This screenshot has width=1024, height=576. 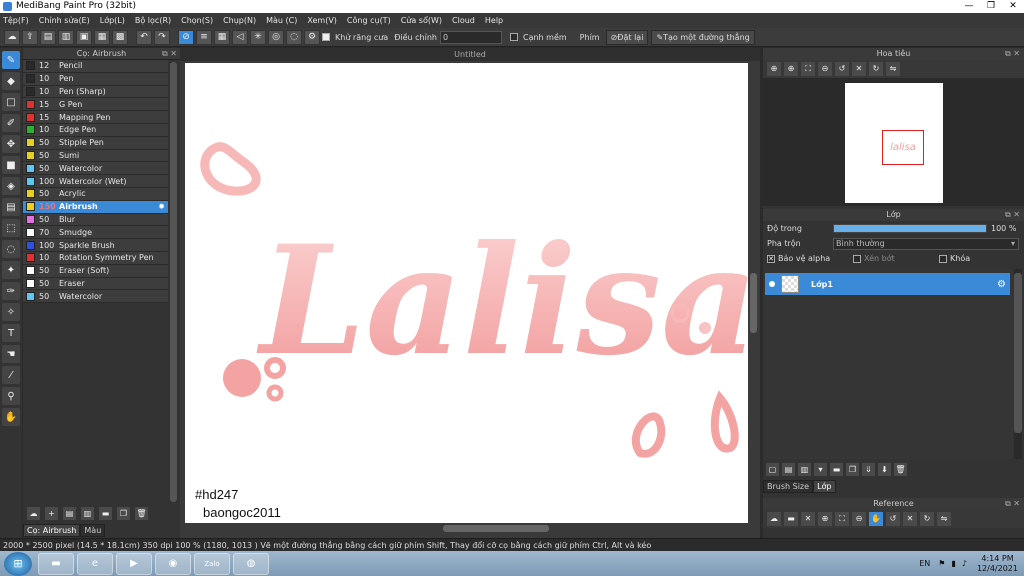 What do you see at coordinates (312, 37) in the screenshot?
I see `snap-settings-icon: ⚙` at bounding box center [312, 37].